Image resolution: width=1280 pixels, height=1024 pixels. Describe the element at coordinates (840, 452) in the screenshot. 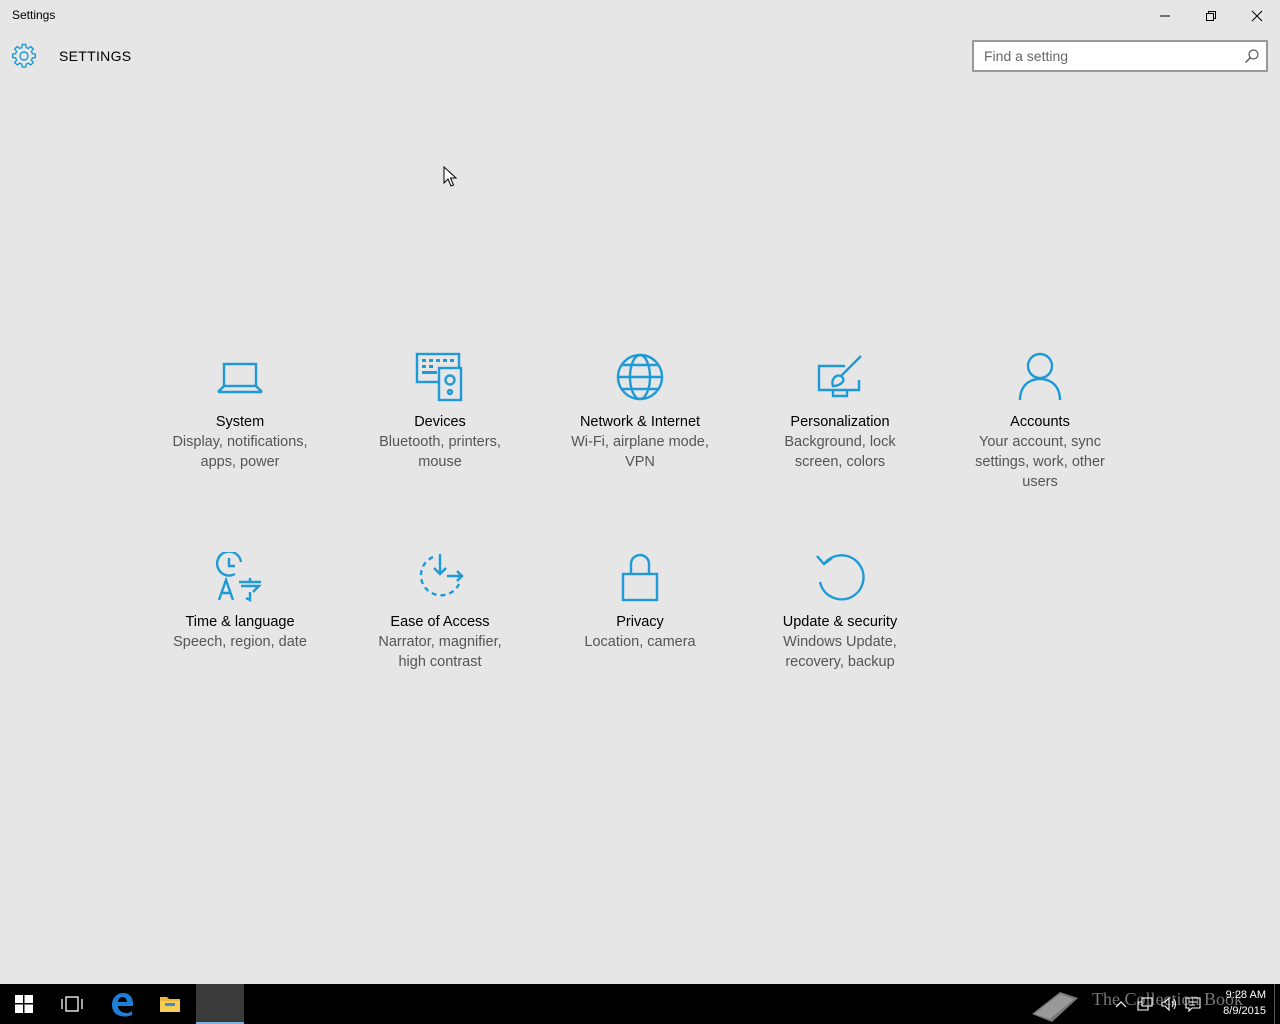

I see `tile-description: Background, lock screen, colors` at that location.